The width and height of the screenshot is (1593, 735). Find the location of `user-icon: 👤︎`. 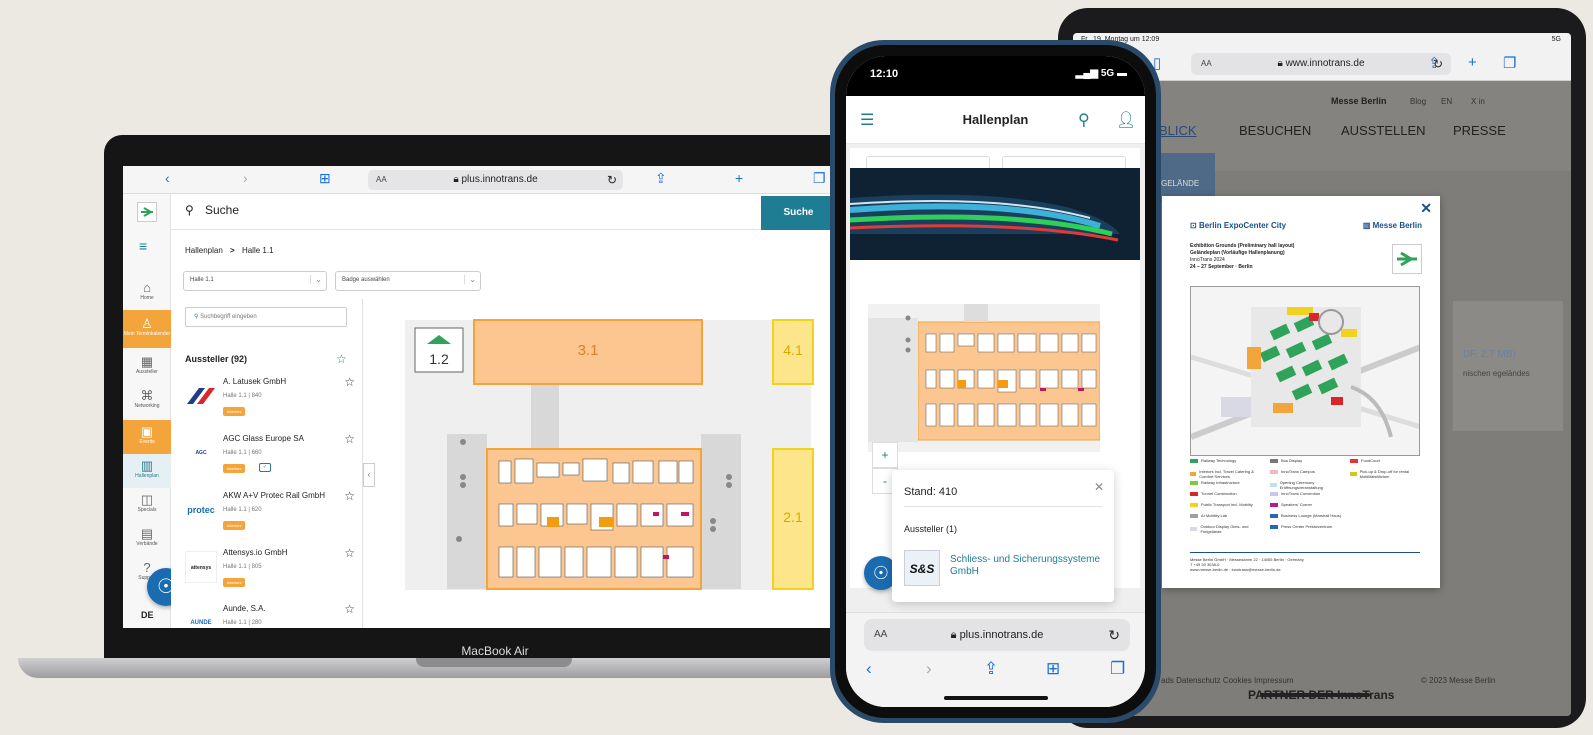

user-icon: 👤︎ is located at coordinates (1126, 120).